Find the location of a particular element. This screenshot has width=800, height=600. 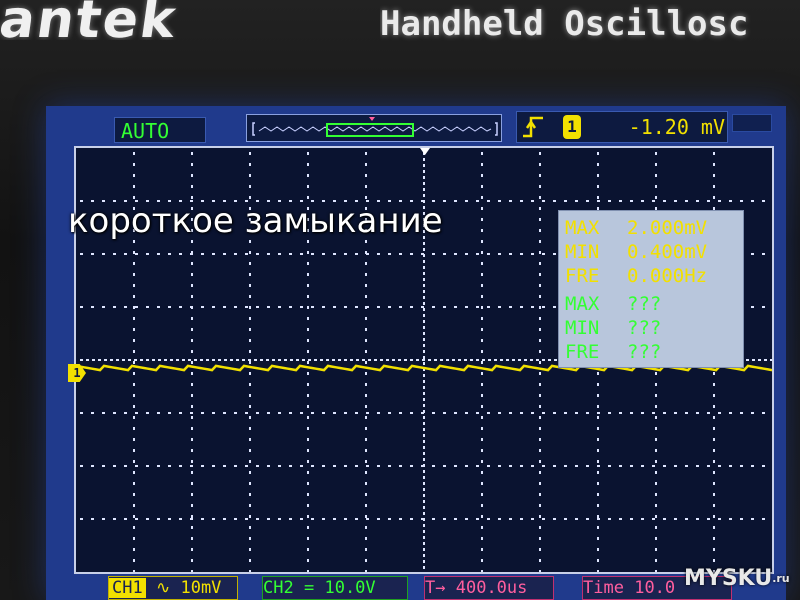

timebase-value: 10.0 is located at coordinates (655, 588).